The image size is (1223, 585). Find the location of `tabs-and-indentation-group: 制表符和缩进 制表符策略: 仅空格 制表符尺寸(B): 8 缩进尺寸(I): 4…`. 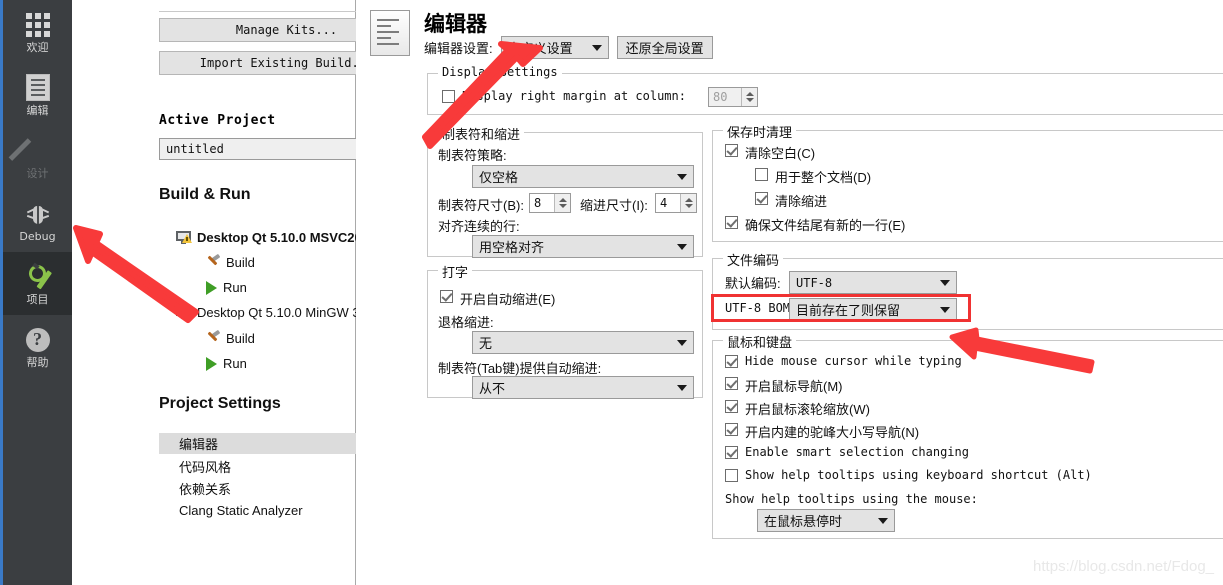

tabs-and-indentation-group: 制表符和缩进 制表符策略: 仅空格 制表符尺寸(B): 8 缩进尺寸(I): 4… is located at coordinates (565, 191).